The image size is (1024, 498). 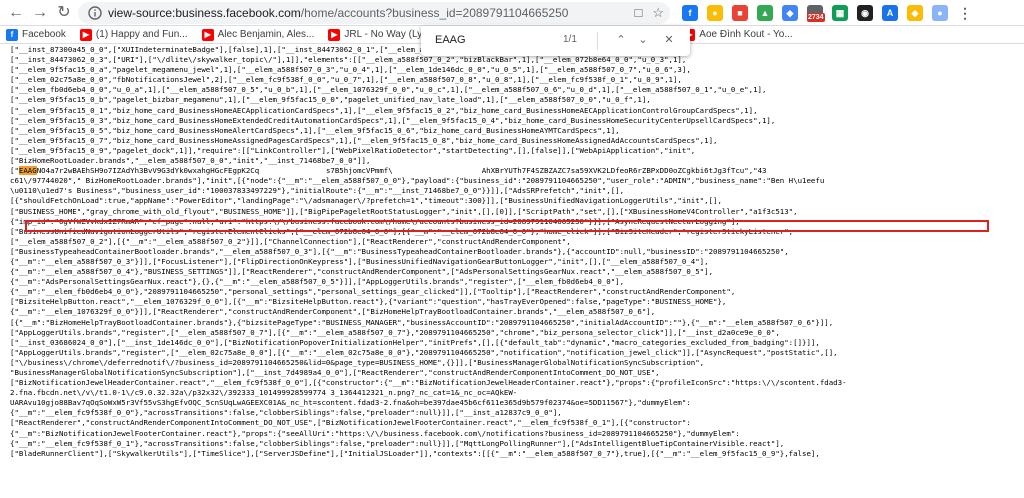 I want to click on find-bar: EAAG 1/1 ⌃ ⌄ ✕, so click(x=555, y=41).